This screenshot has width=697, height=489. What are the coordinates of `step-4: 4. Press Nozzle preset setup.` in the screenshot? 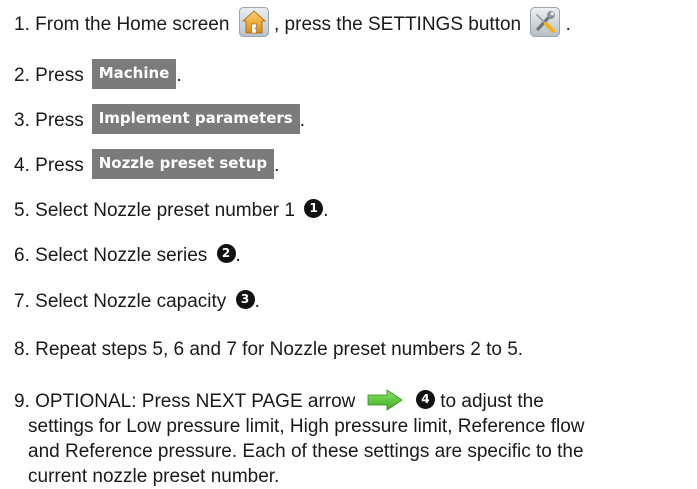 It's located at (147, 165).